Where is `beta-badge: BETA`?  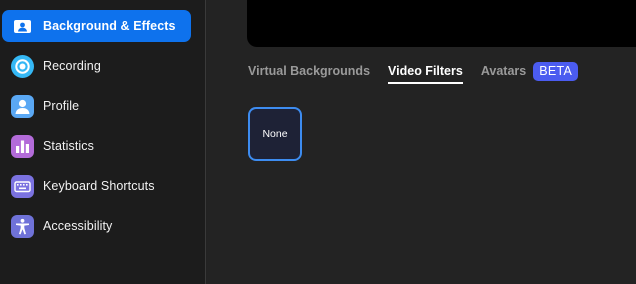
beta-badge: BETA is located at coordinates (556, 71).